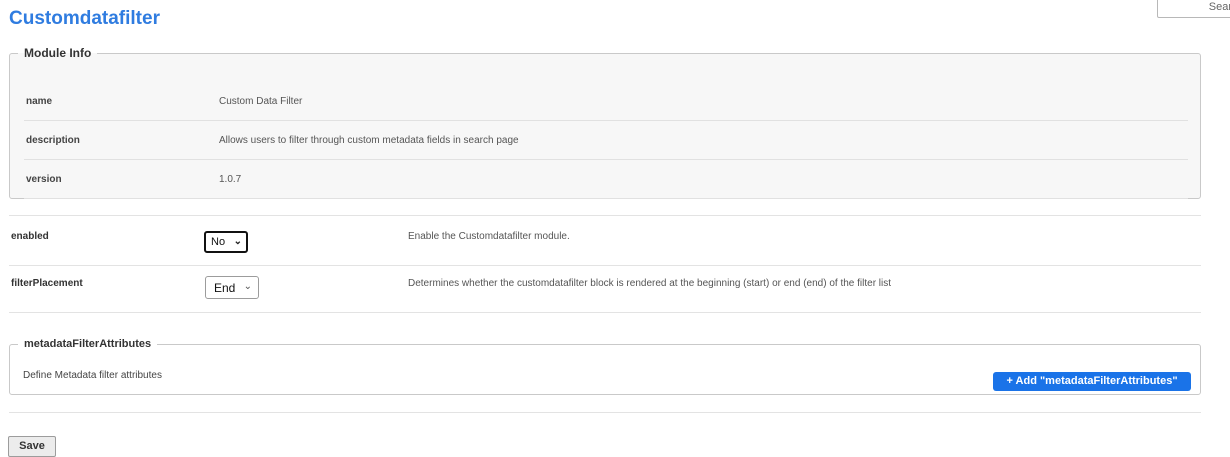  I want to click on add-metadata-filter-attributes-button: + Add "metadataFilterAttributes", so click(1092, 381).